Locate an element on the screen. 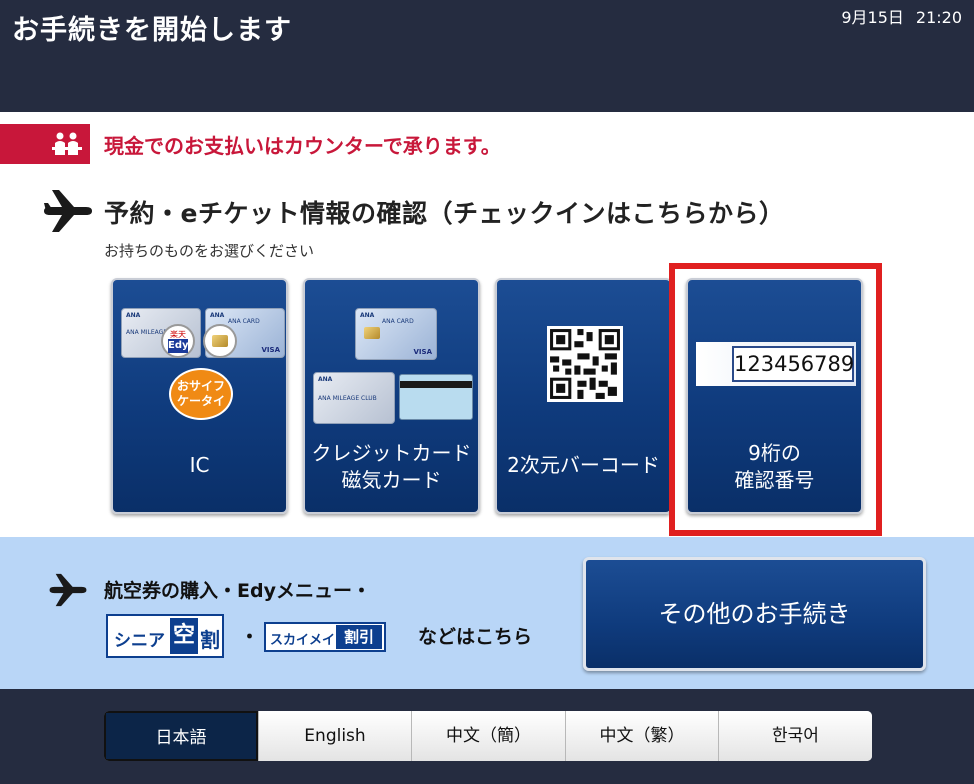 The image size is (974, 784). counter-staff-icon is located at coordinates (67, 143).